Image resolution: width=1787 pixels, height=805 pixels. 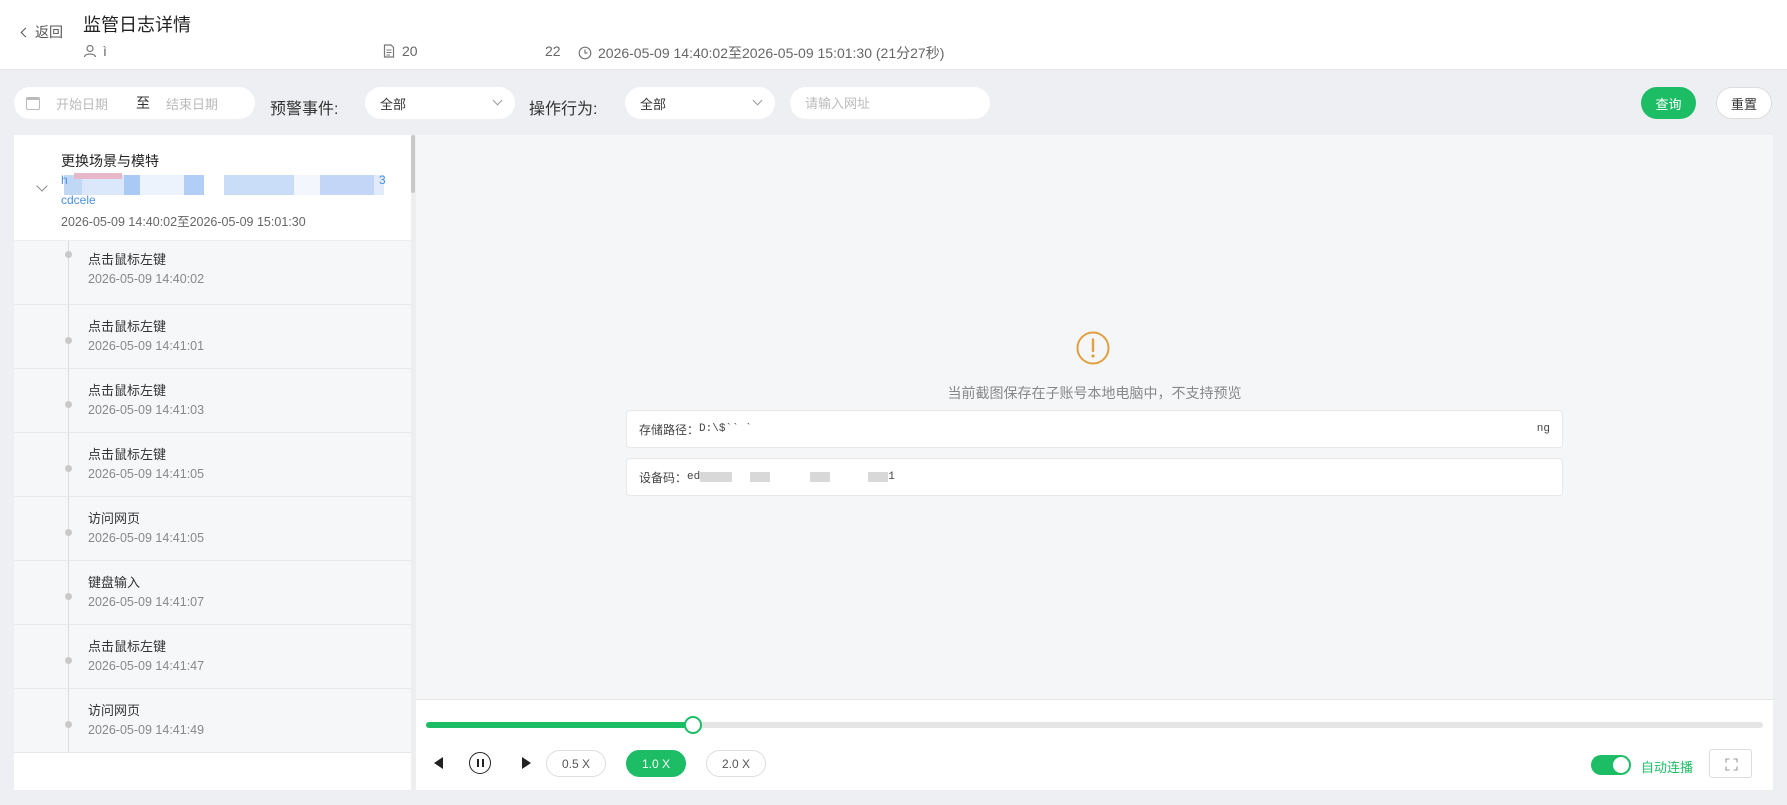 What do you see at coordinates (585, 53) in the screenshot?
I see `clock-icon` at bounding box center [585, 53].